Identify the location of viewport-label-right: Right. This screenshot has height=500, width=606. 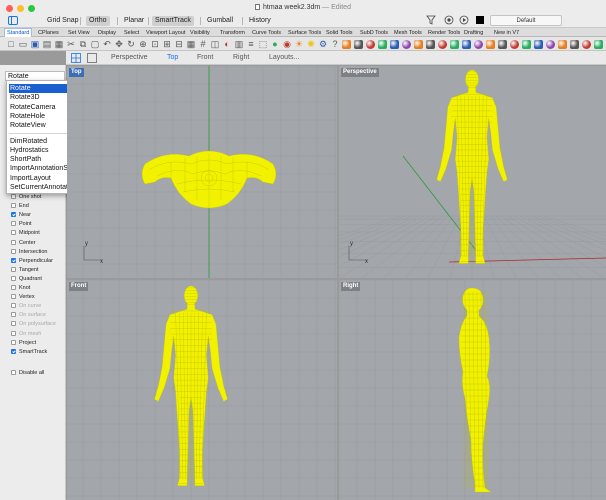
(351, 286).